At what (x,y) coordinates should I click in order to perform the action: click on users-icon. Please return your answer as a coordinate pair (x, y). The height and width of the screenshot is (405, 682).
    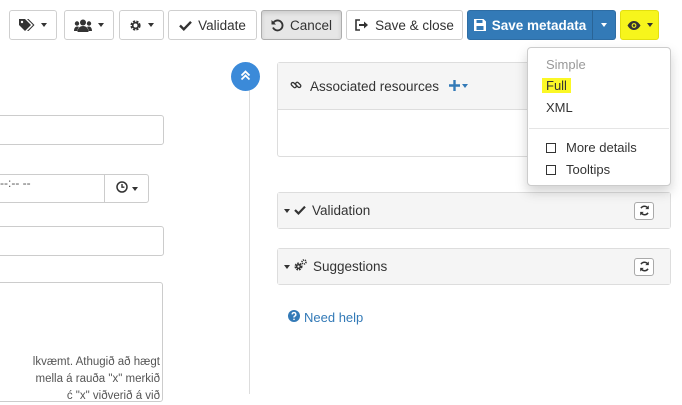
    Looking at the image, I should click on (83, 25).